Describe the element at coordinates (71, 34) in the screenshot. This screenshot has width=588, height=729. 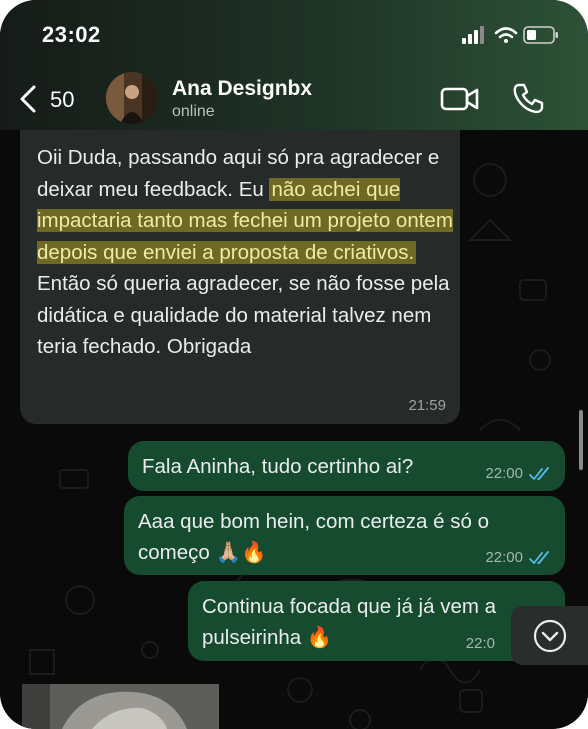
I see `status-time: 23:02` at that location.